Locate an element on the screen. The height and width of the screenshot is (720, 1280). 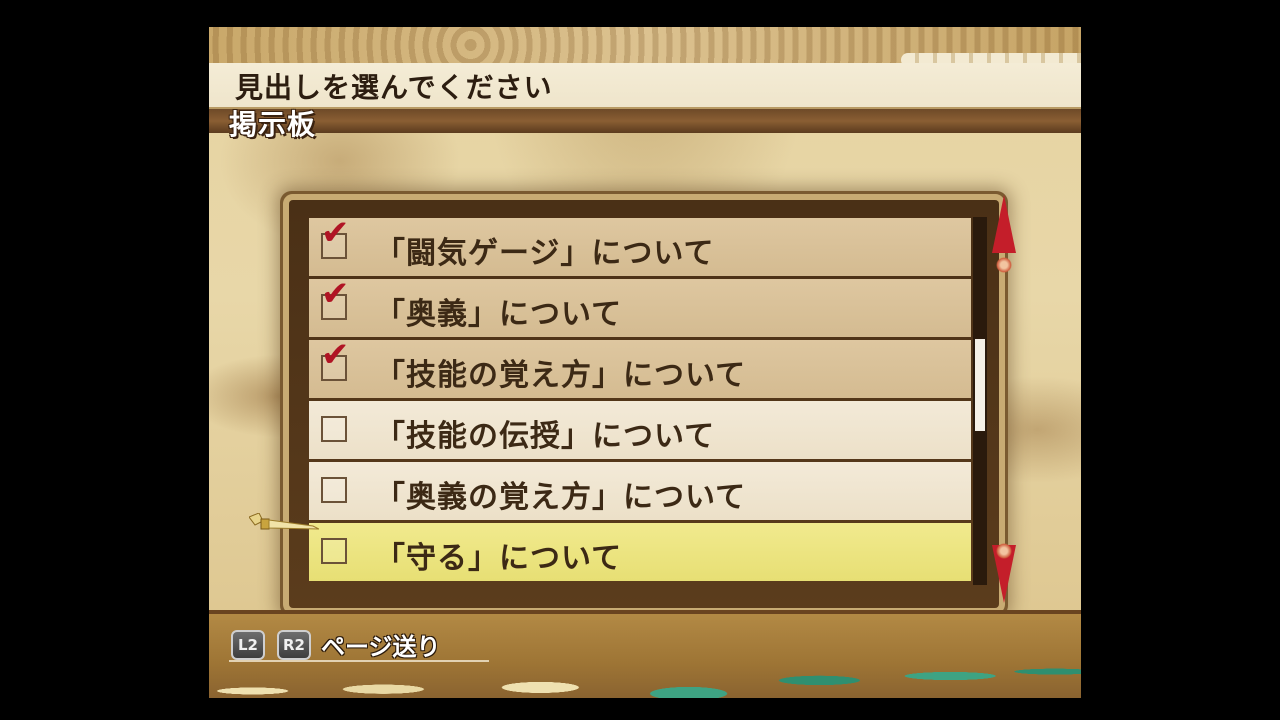
topic-label: 「守る」について is located at coordinates (499, 558).